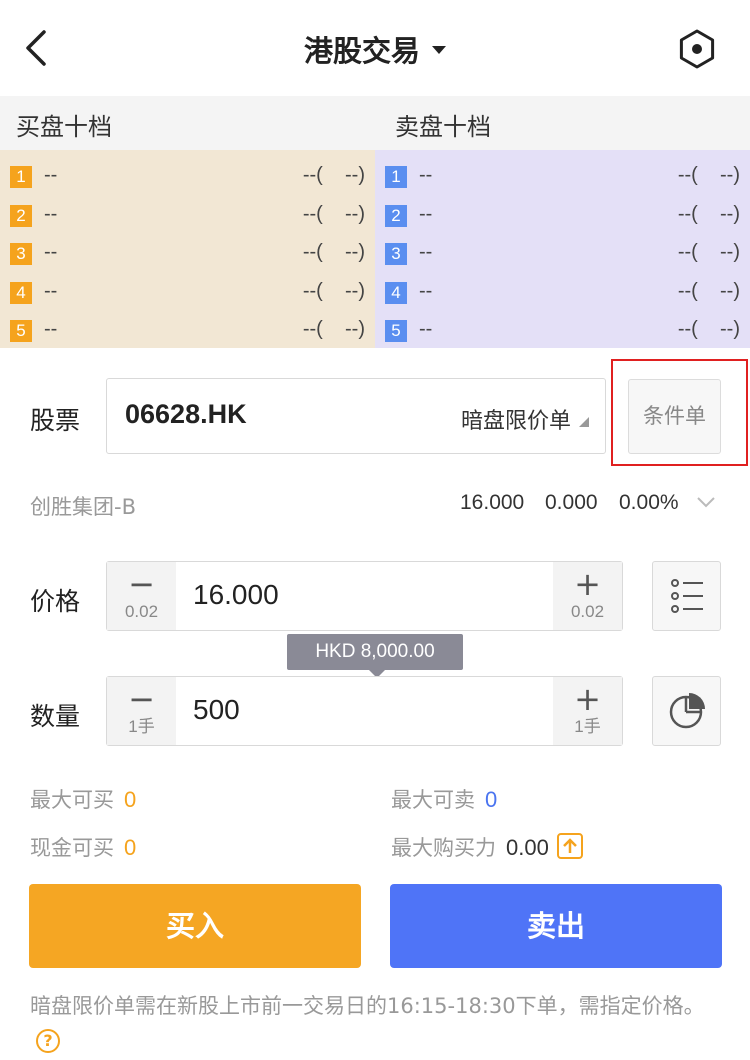  Describe the element at coordinates (187, 220) in the screenshot. I see `bid-level: 2 -- --( --)` at that location.